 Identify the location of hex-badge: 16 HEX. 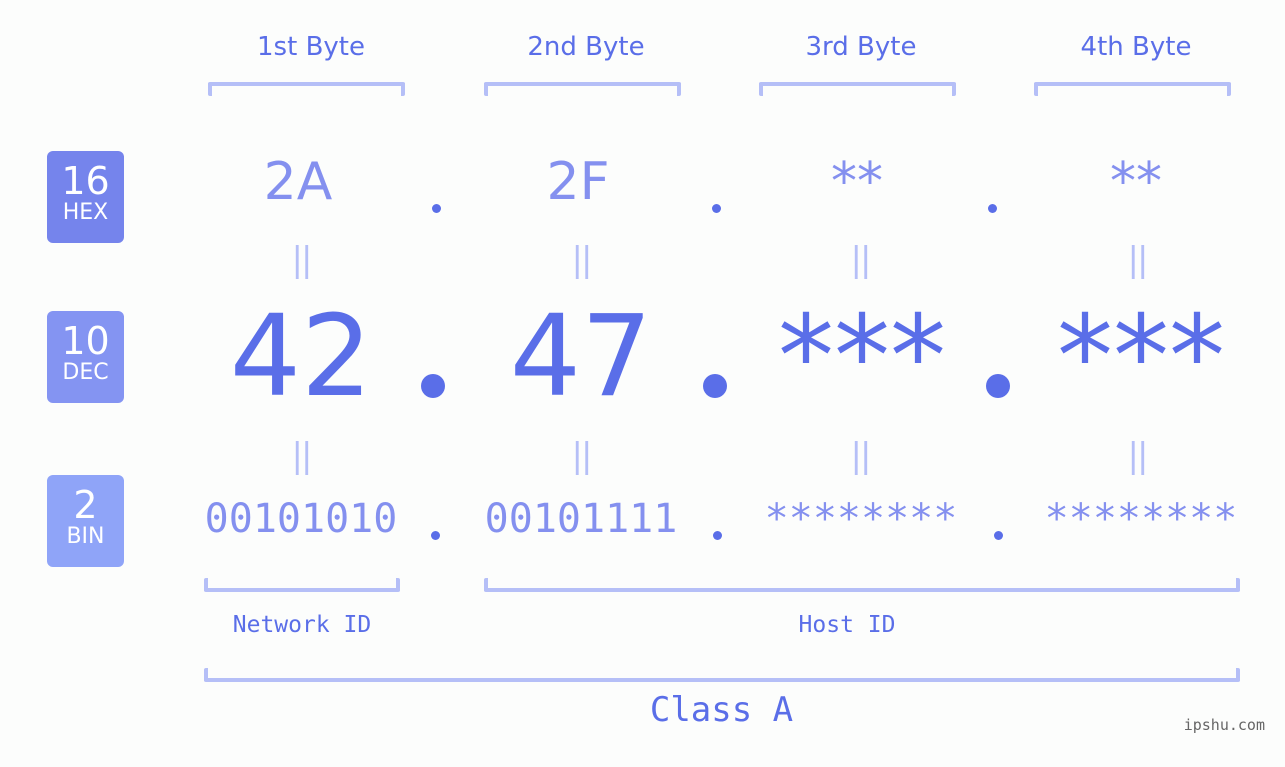
(85, 197).